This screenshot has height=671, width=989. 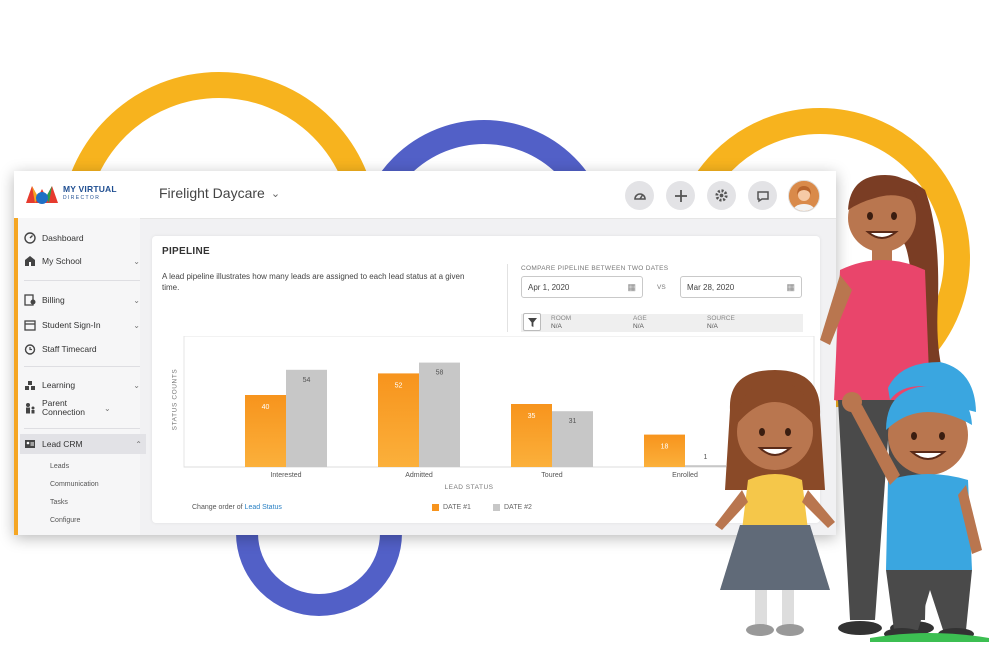 I want to click on legend-label: DATE #1, so click(x=457, y=507).